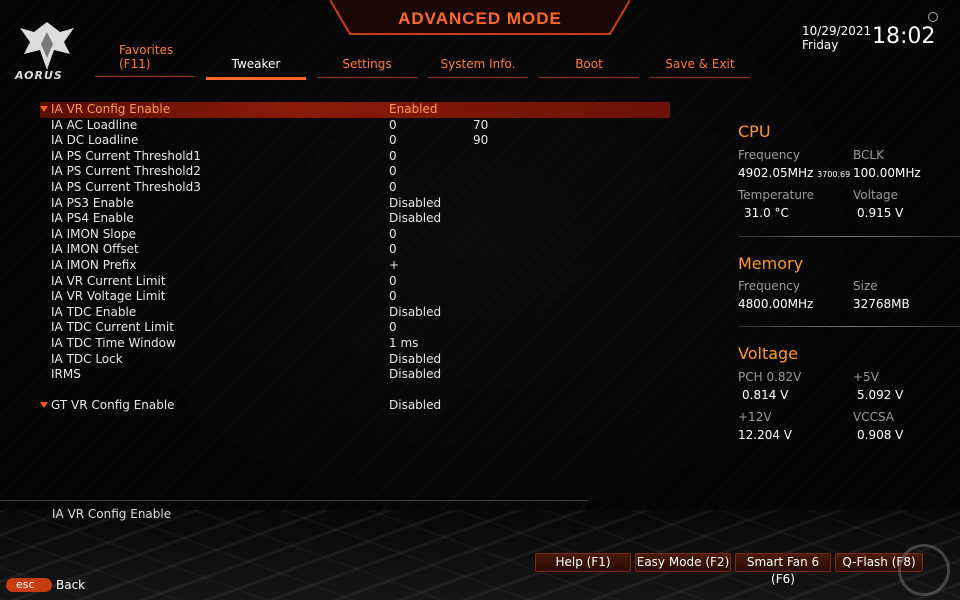  What do you see at coordinates (94, 311) in the screenshot?
I see `setting-label: IA TDC Enable` at bounding box center [94, 311].